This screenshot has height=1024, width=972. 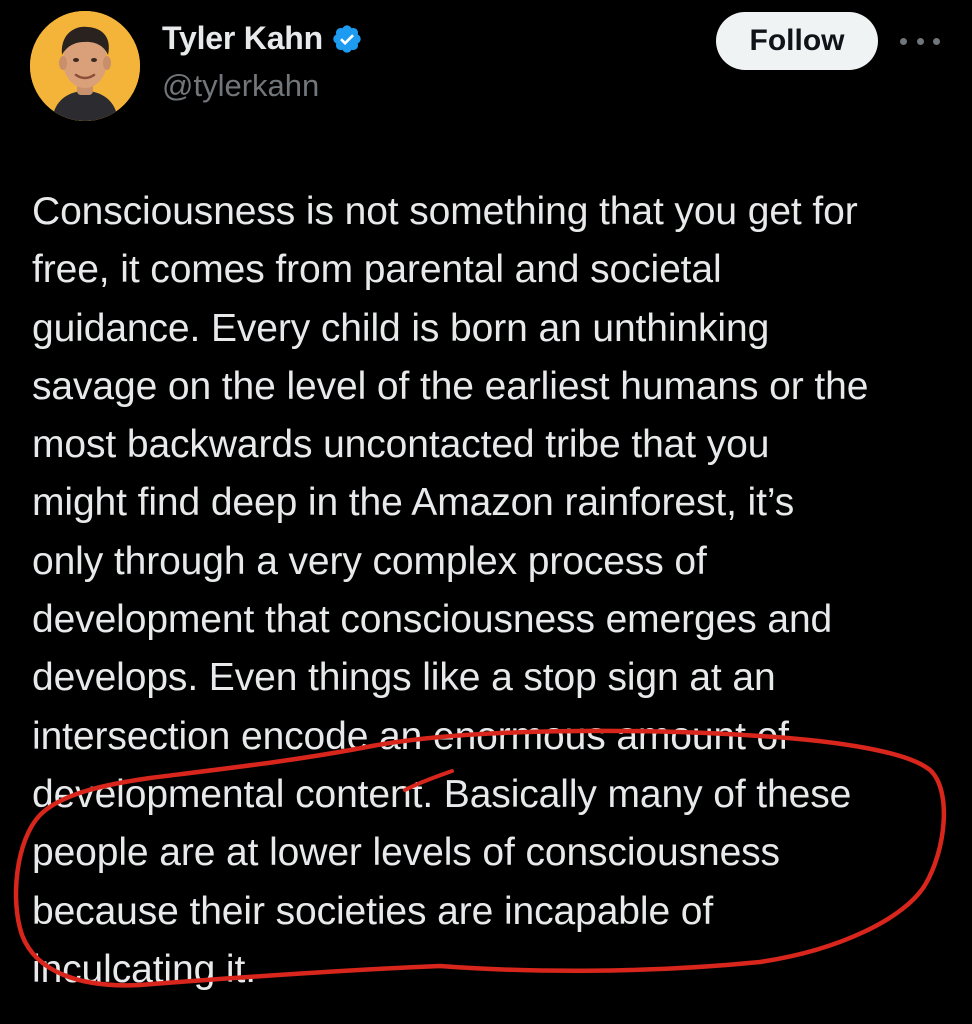 What do you see at coordinates (486, 65) in the screenshot?
I see `tweet-header: Tyler Kahn @tylerkahn Follow` at bounding box center [486, 65].